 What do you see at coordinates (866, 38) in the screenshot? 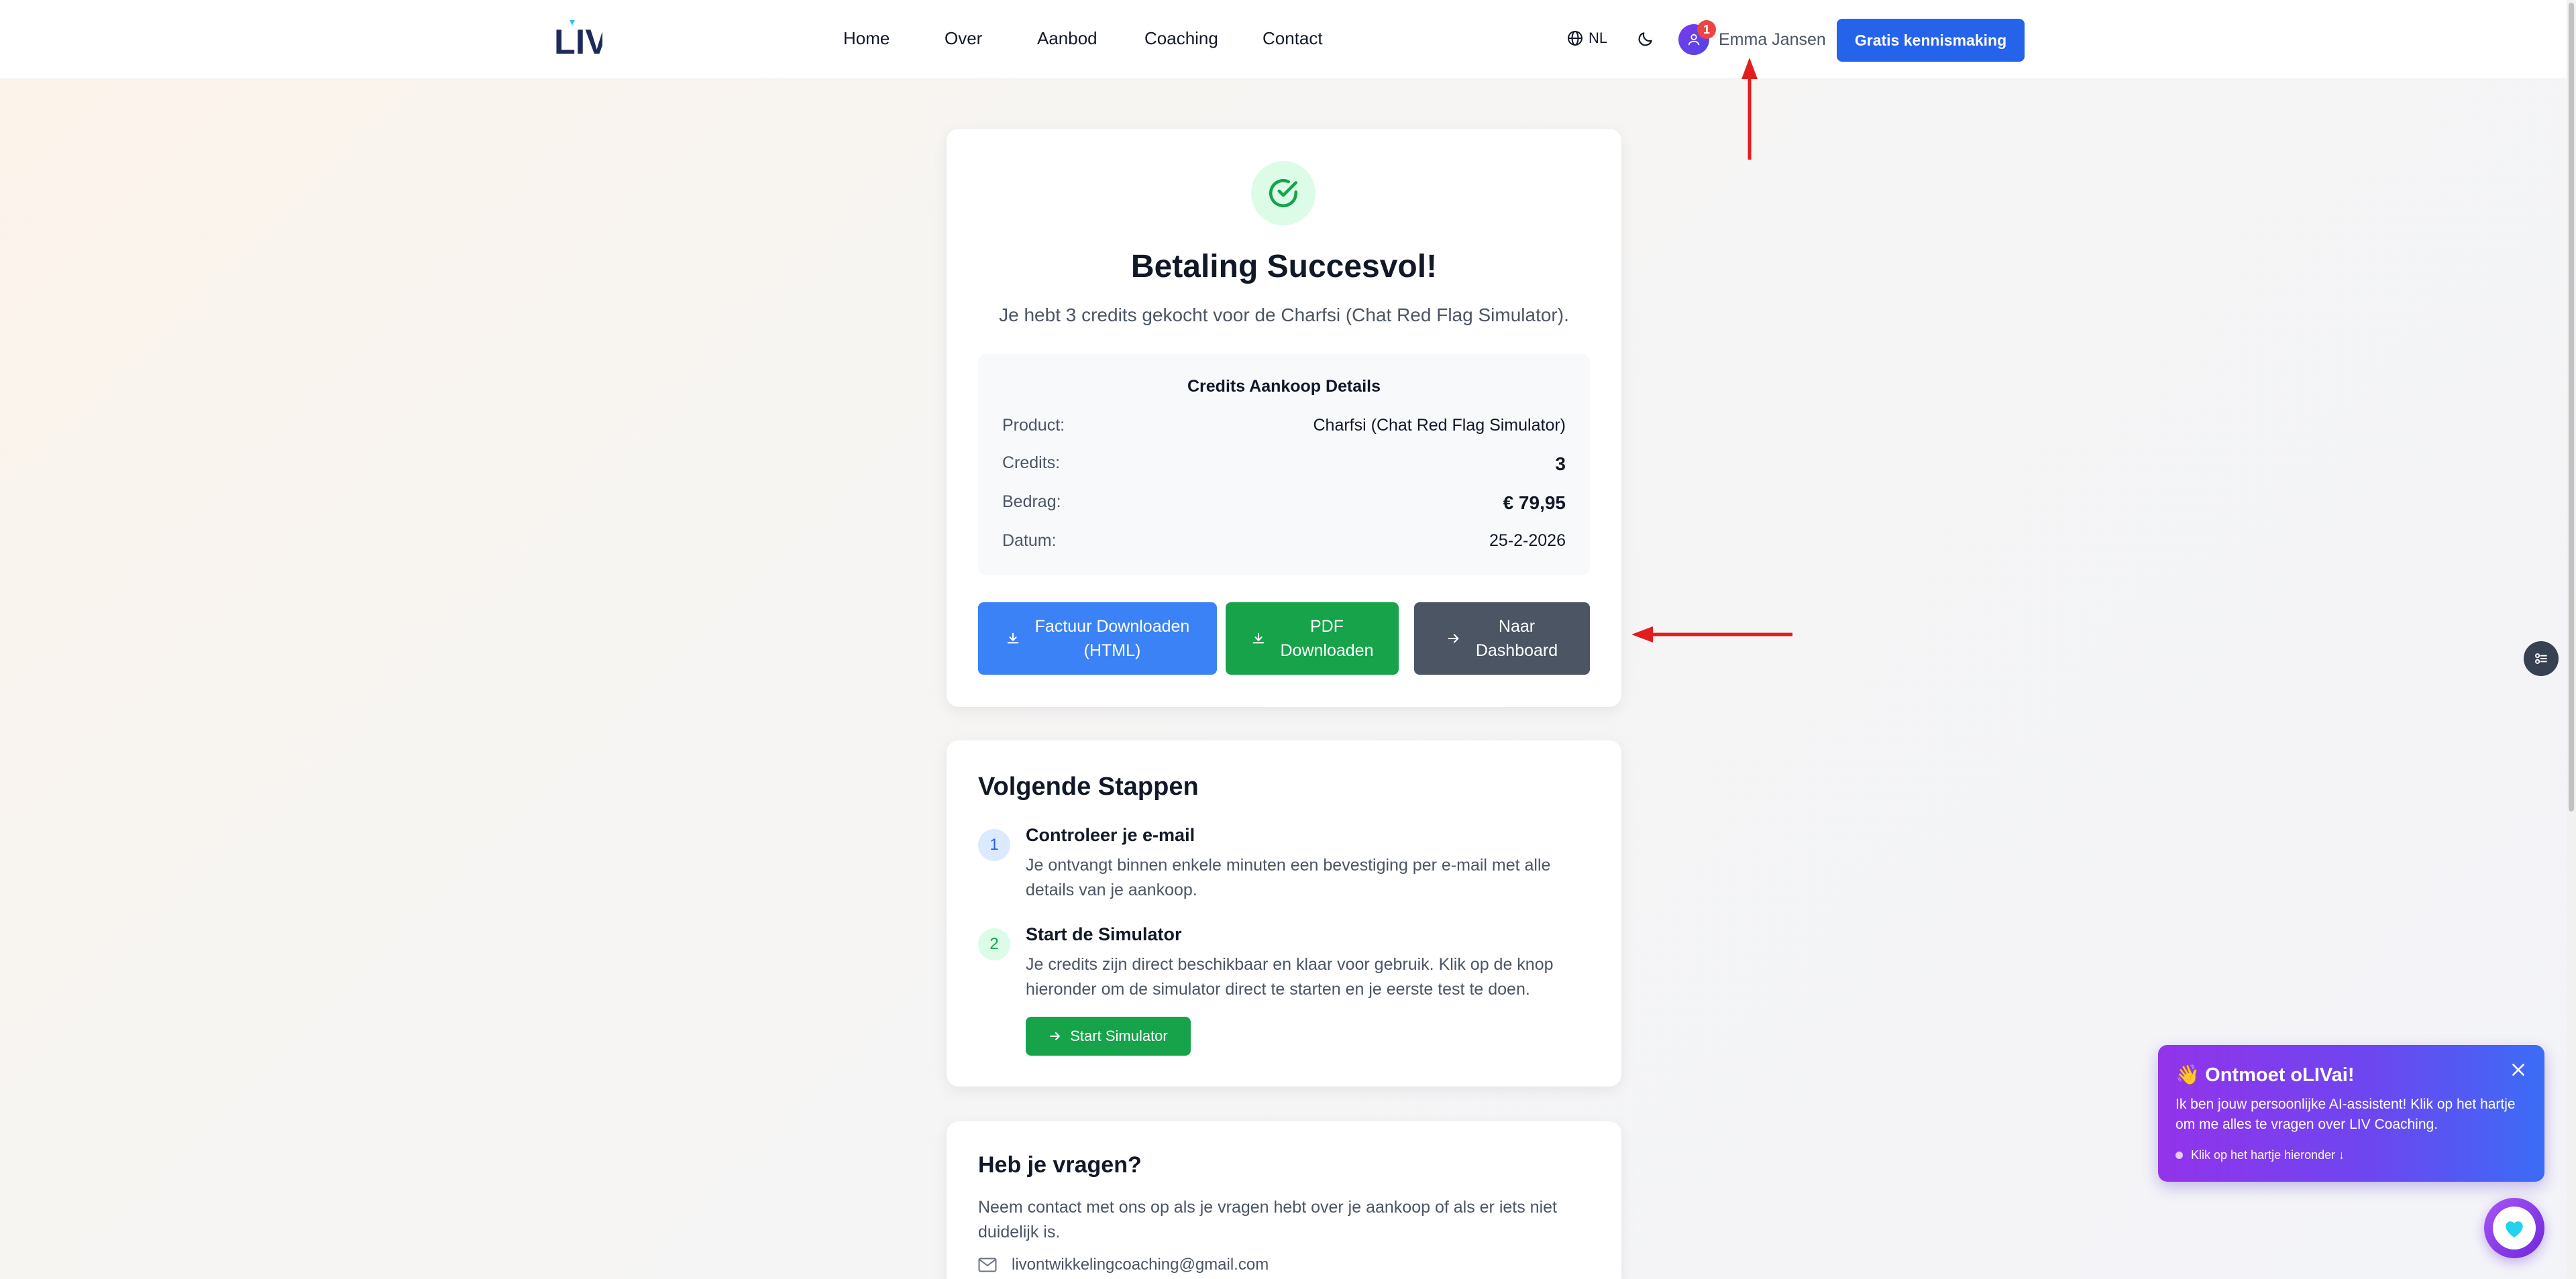
I see `nav-home: Home` at bounding box center [866, 38].